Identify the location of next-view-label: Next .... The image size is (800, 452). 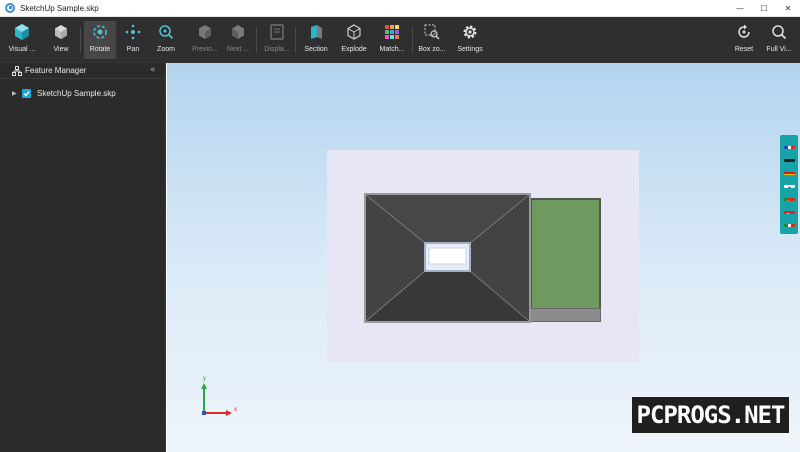
(238, 49).